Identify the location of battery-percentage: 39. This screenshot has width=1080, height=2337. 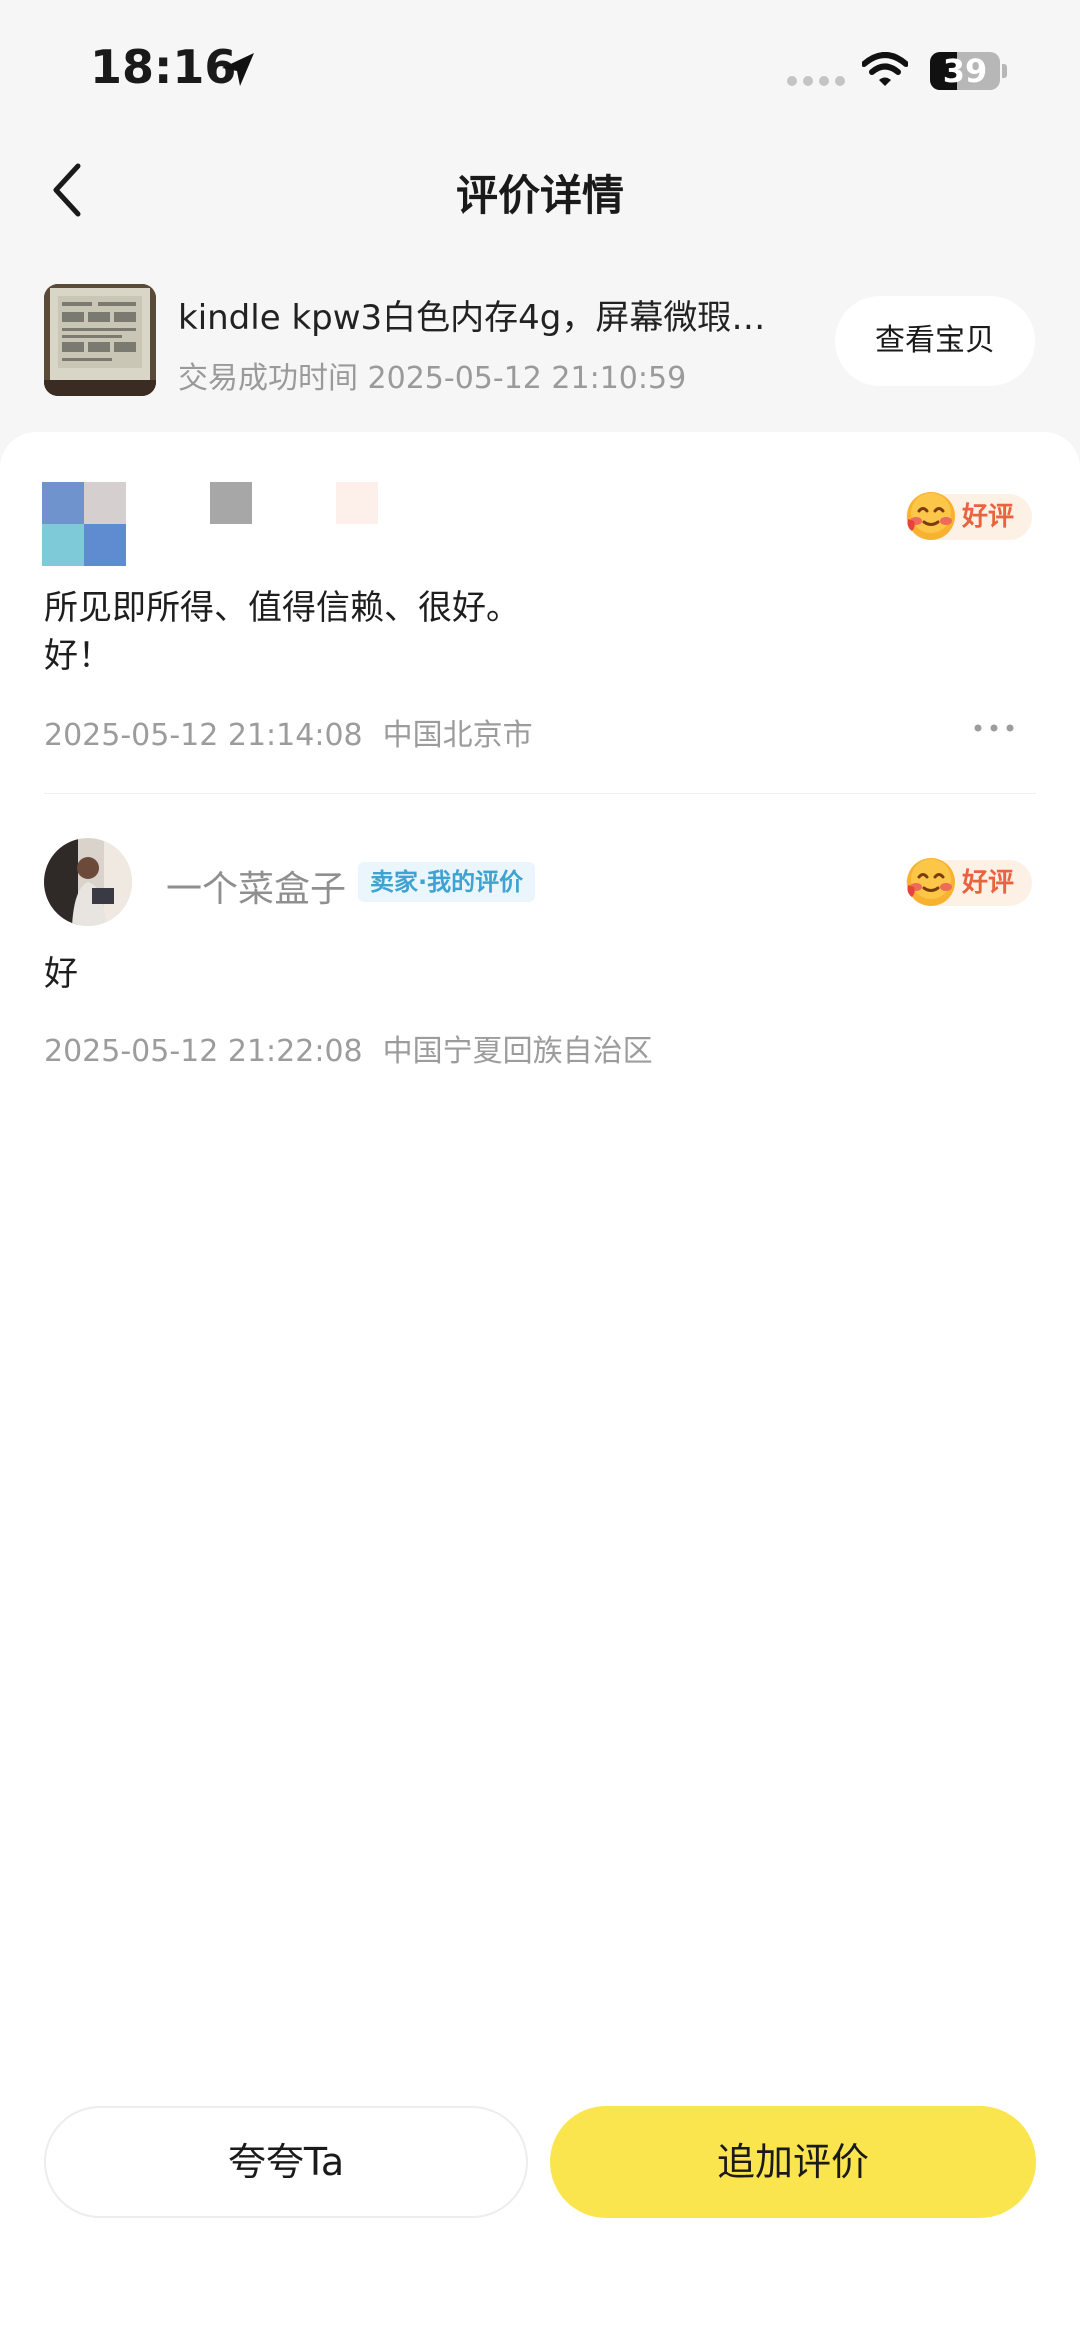
(965, 71).